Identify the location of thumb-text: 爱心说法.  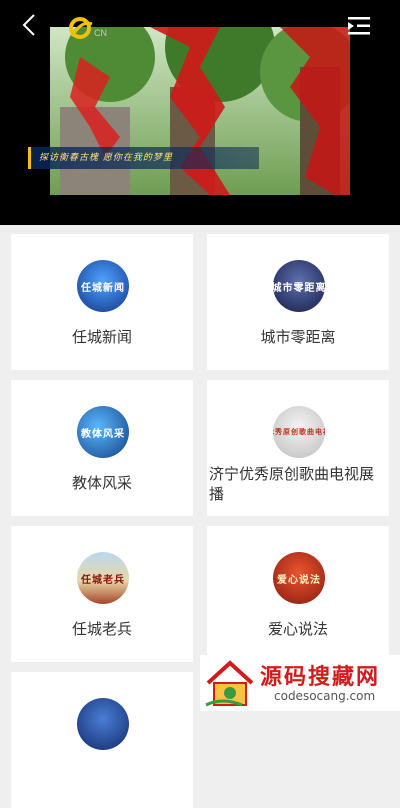
(299, 580).